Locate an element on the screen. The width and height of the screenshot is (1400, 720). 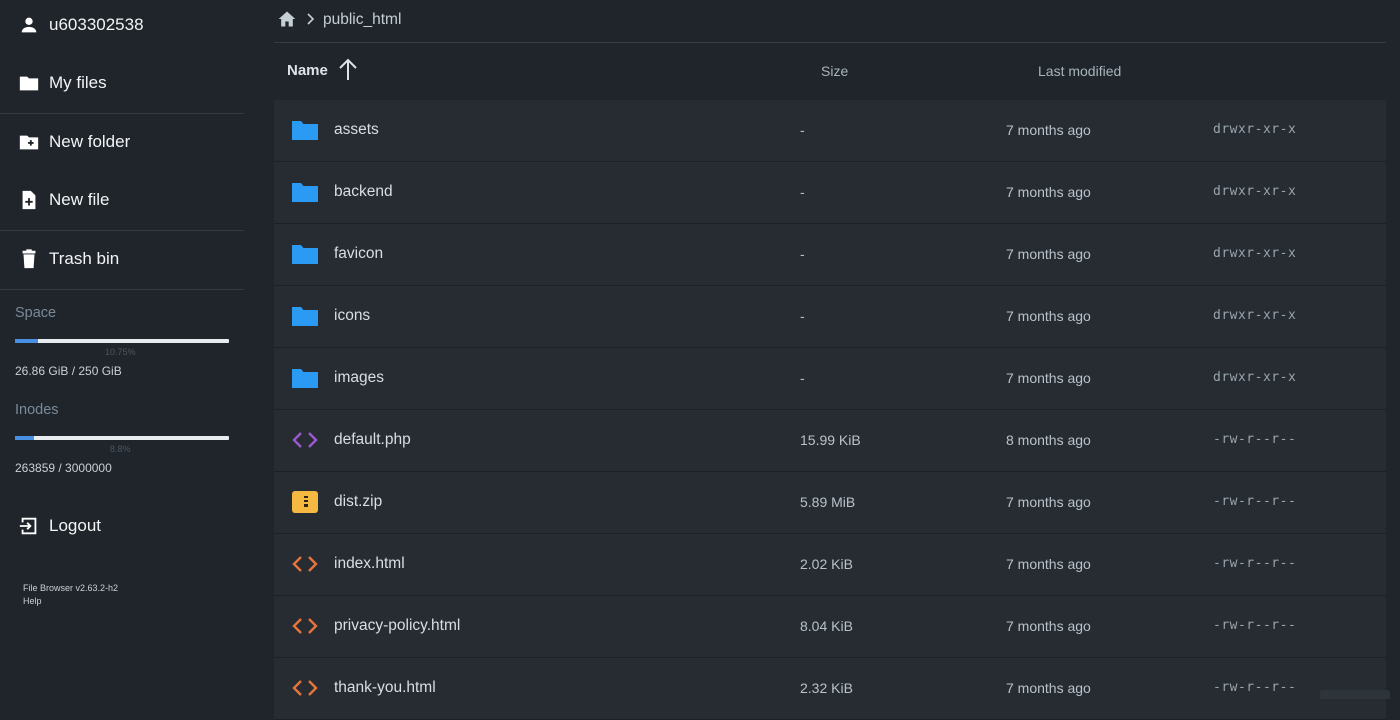
trash-icon is located at coordinates (29, 259).